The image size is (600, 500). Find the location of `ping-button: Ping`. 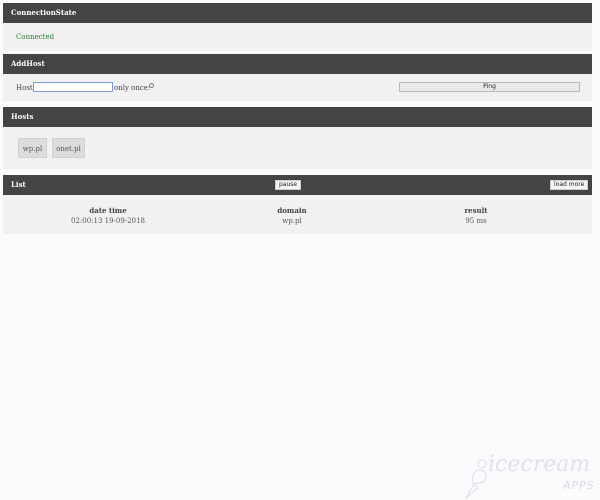

ping-button: Ping is located at coordinates (489, 87).